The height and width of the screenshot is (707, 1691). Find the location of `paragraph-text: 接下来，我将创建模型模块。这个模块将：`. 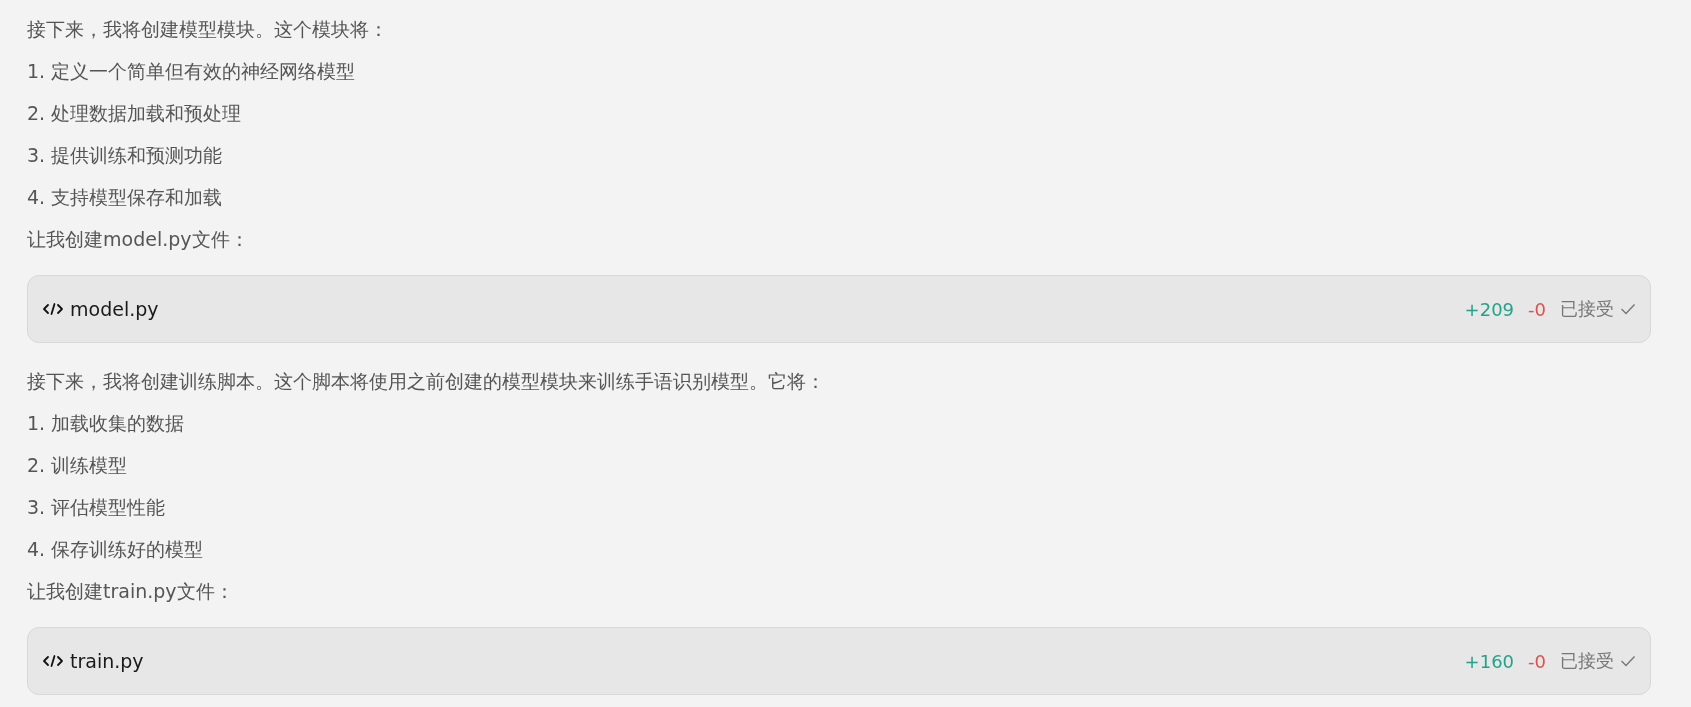

paragraph-text: 接下来，我将创建模型模块。这个模块将： is located at coordinates (207, 29).